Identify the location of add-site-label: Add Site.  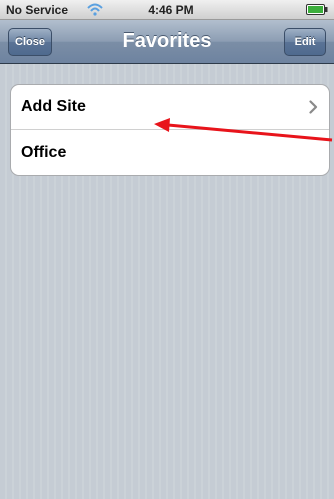
(53, 106).